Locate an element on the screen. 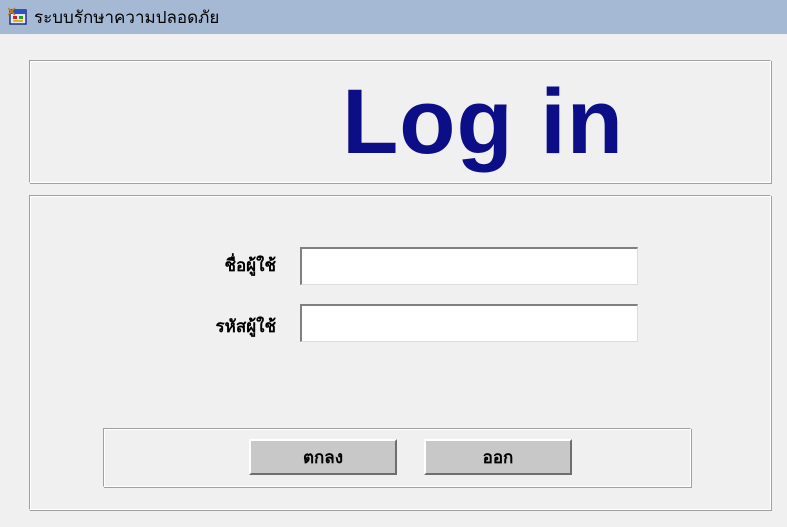  login-heading: Log in is located at coordinates (483, 121).